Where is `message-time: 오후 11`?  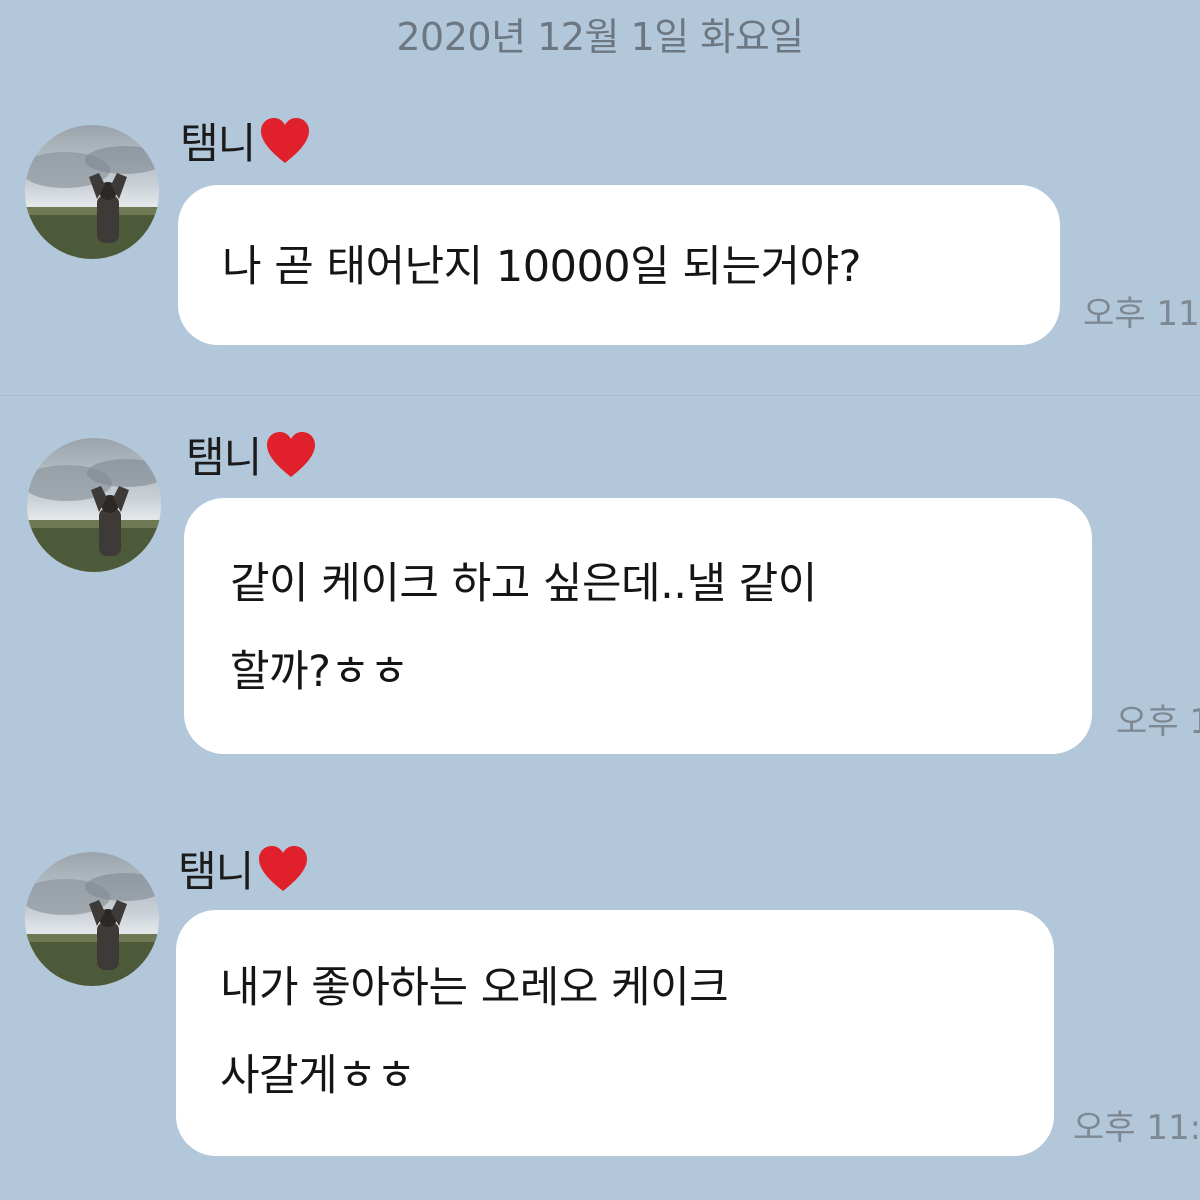 message-time: 오후 11 is located at coordinates (1141, 314).